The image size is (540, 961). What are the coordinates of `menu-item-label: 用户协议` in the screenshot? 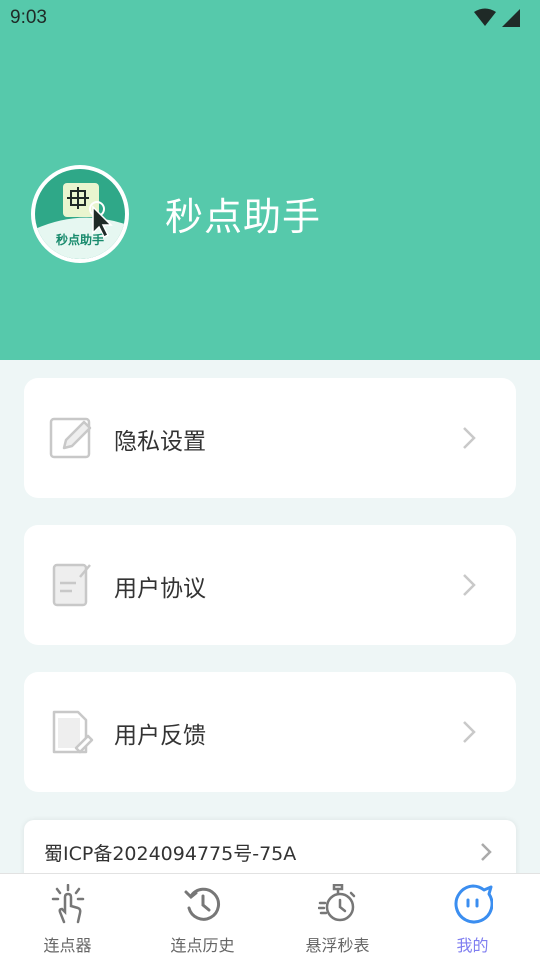 It's located at (160, 589).